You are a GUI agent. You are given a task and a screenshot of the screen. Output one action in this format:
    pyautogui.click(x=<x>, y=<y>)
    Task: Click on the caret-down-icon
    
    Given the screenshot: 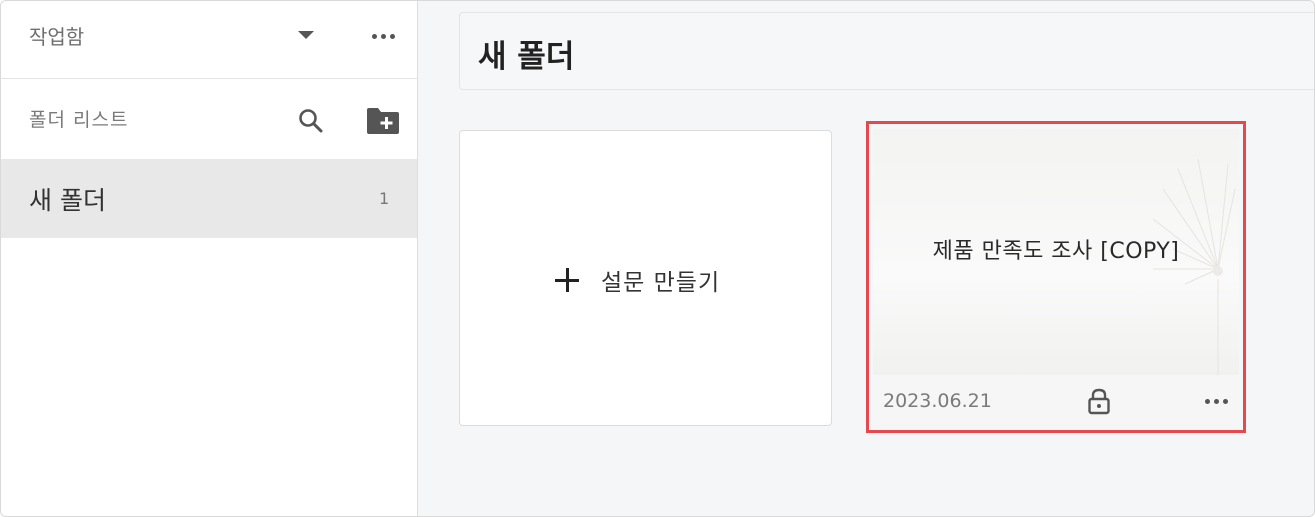 What is the action you would take?
    pyautogui.click(x=306, y=35)
    